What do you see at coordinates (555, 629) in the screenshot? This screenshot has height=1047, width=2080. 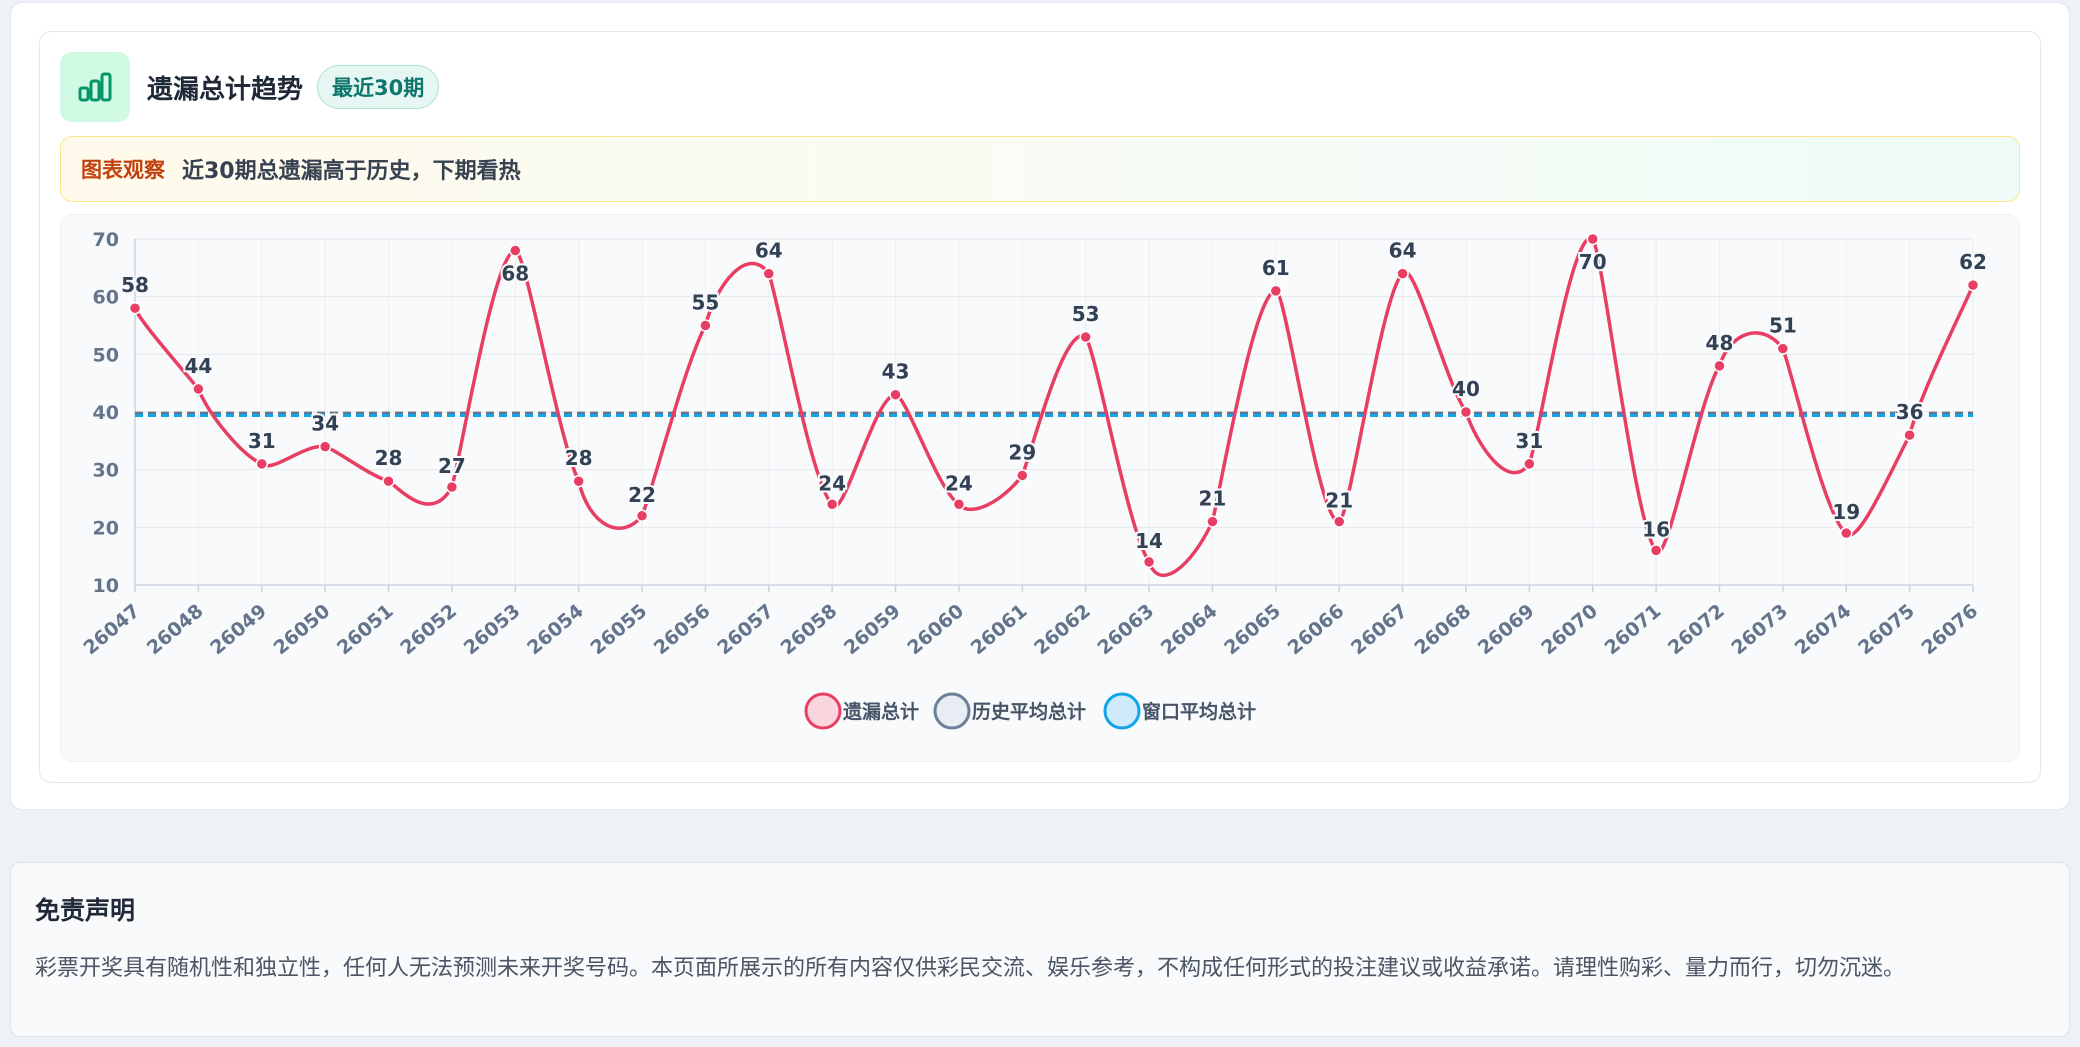 I see `x-tick-label: 26054` at bounding box center [555, 629].